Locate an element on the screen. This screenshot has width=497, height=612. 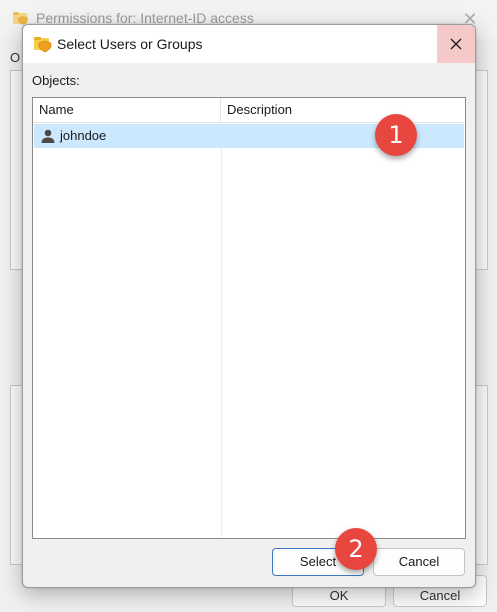
parent-ok-label: OK is located at coordinates (339, 595).